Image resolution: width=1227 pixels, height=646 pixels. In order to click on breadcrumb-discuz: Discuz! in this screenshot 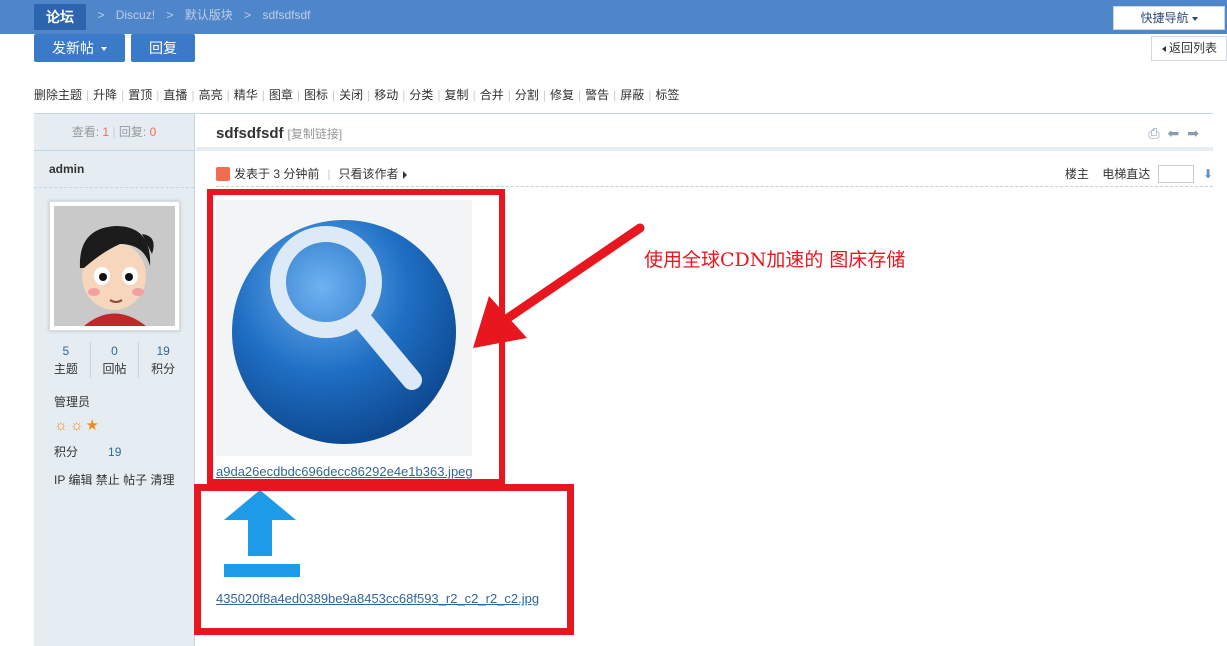, I will do `click(135, 15)`.